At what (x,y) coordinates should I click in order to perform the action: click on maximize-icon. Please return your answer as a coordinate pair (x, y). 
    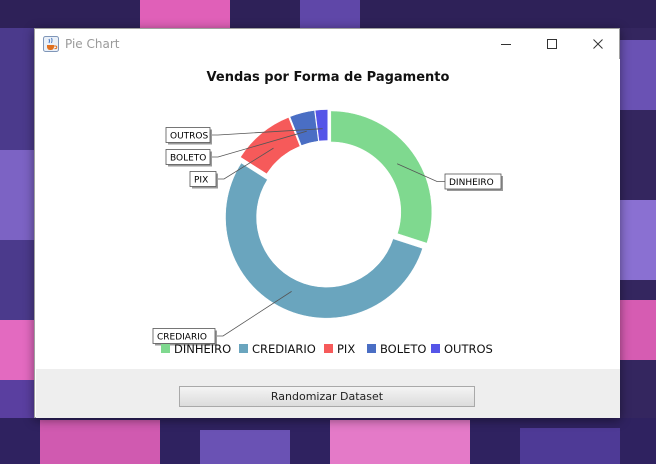
    Looking at the image, I should click on (552, 44).